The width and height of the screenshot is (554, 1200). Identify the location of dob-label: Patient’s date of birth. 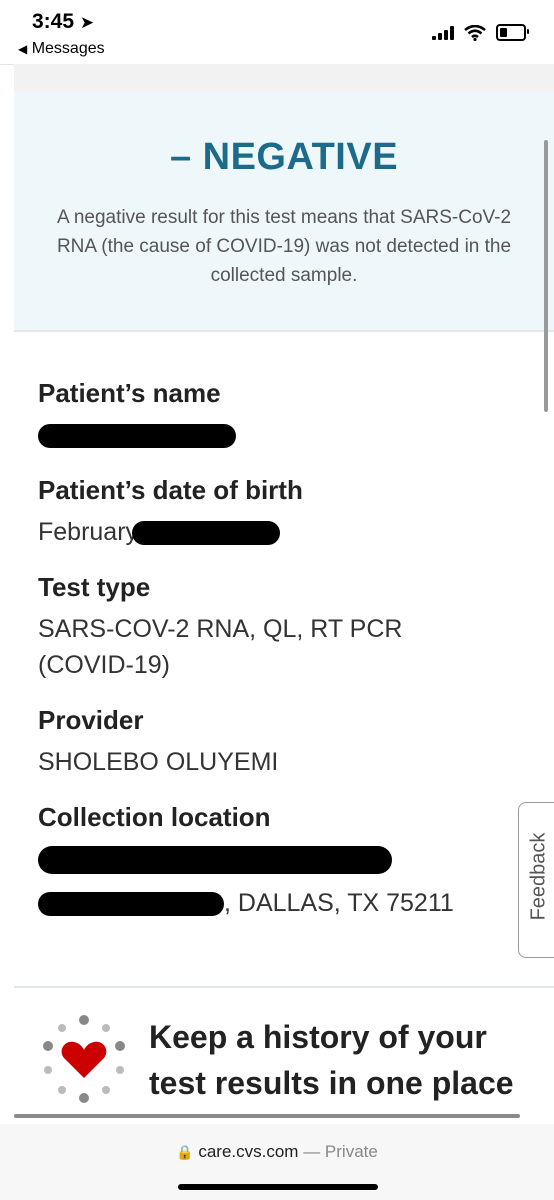
(170, 490).